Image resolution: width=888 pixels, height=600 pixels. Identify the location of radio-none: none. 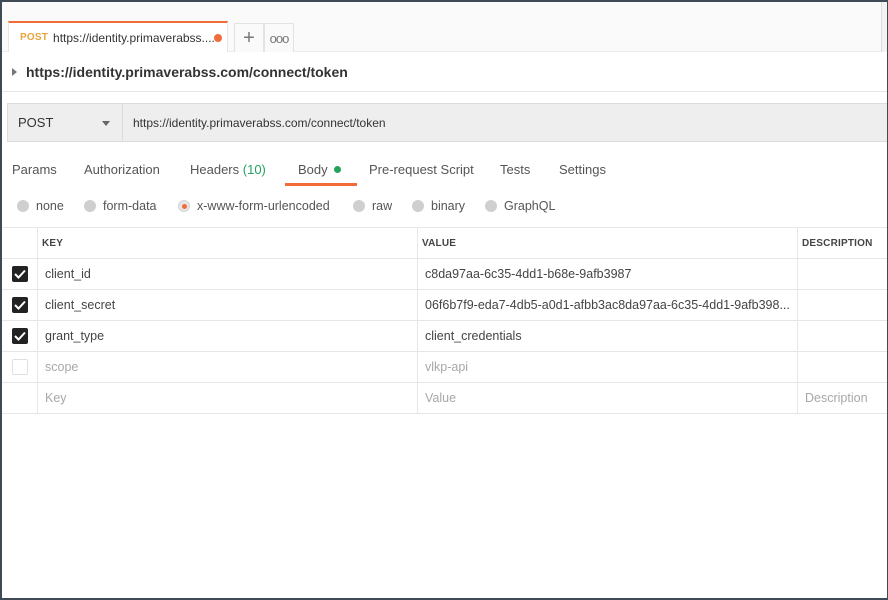
(40, 206).